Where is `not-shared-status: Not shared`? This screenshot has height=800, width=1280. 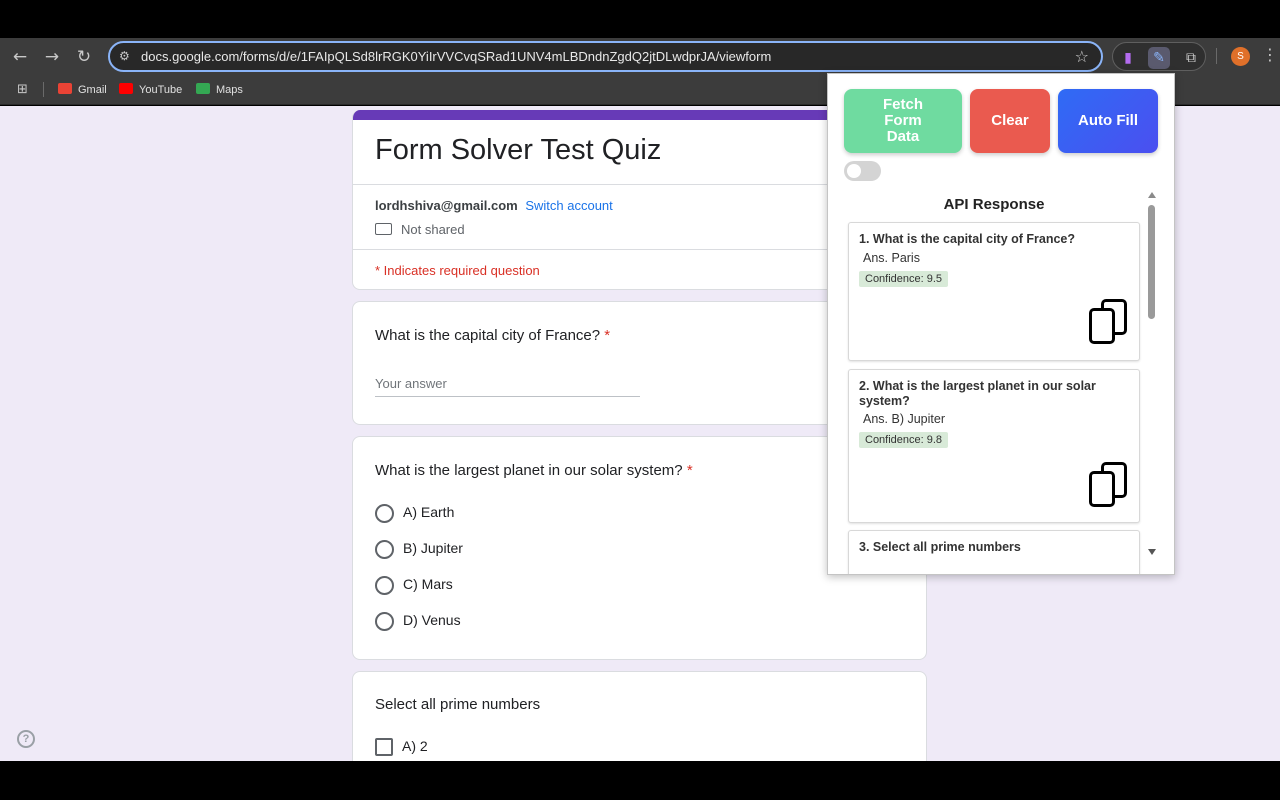 not-shared-status: Not shared is located at coordinates (420, 229).